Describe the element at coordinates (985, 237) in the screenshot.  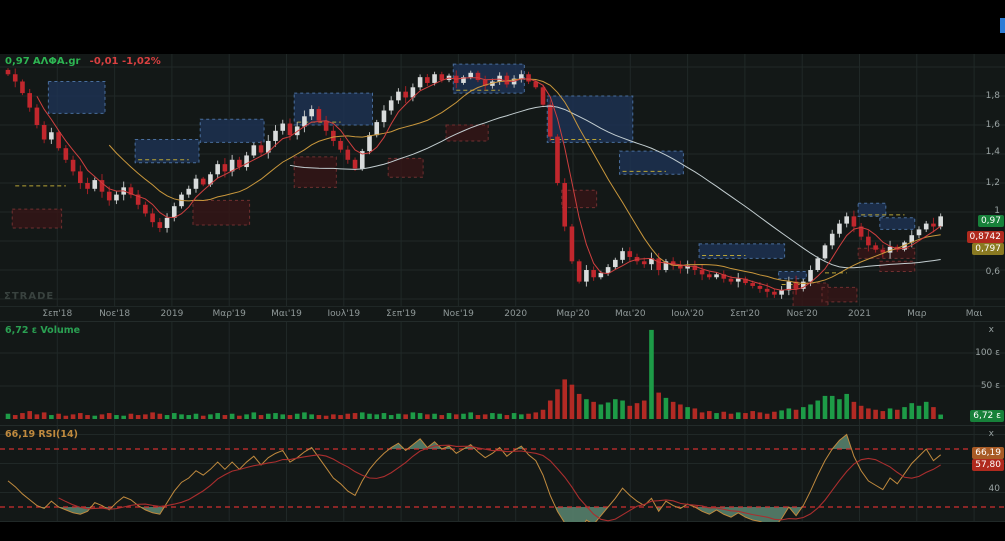
I see `ma-fast-badge: 0,8742` at that location.